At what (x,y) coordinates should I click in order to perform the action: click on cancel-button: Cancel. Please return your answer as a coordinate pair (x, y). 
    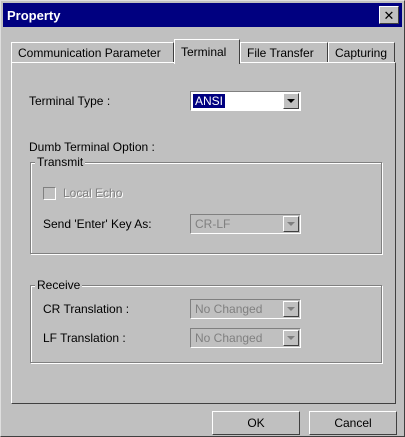
    Looking at the image, I should click on (353, 423).